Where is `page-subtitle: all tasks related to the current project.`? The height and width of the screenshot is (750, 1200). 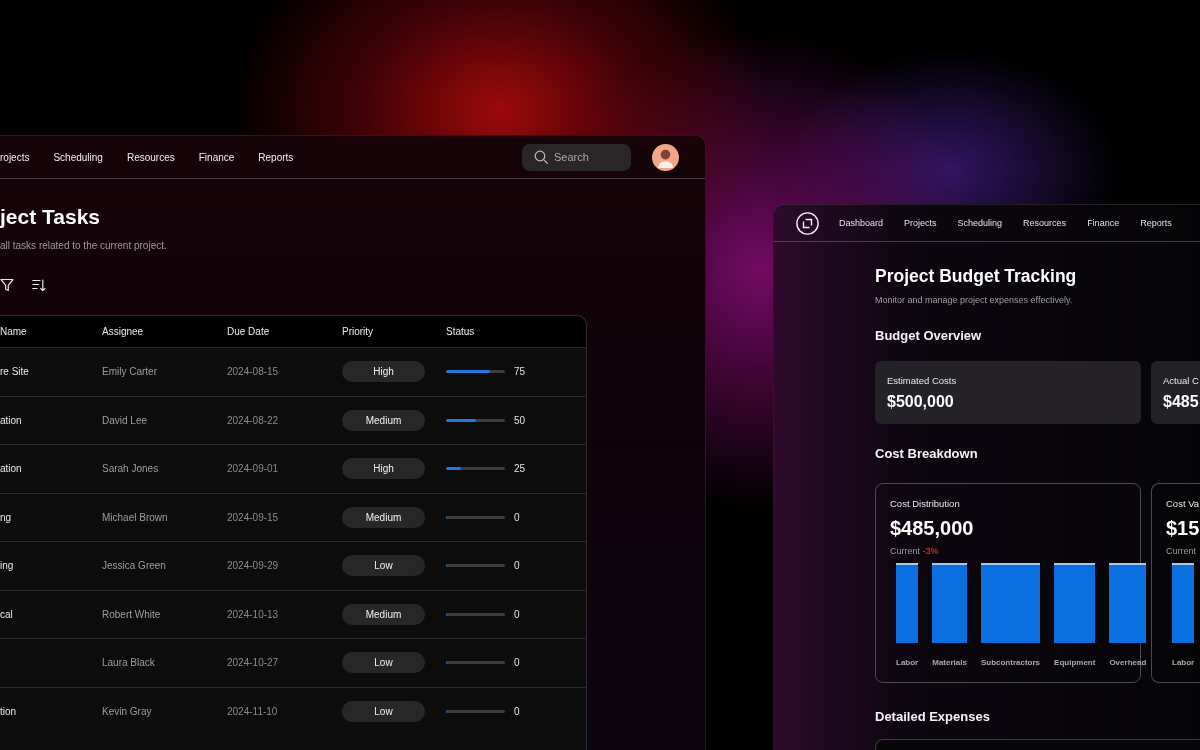
page-subtitle: all tasks related to the current project. is located at coordinates (83, 245).